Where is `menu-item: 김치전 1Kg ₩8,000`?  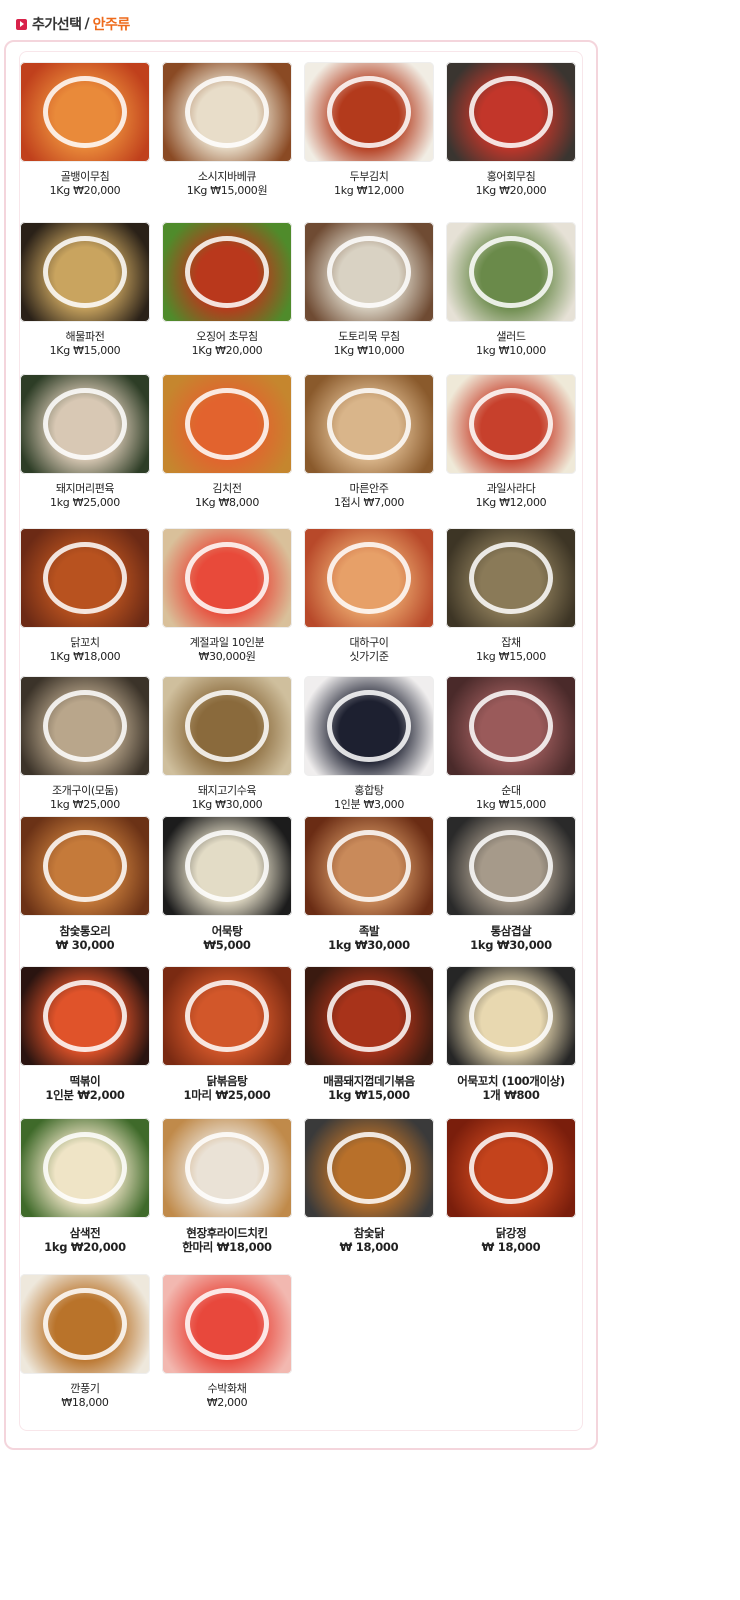
menu-item: 김치전 1Kg ₩8,000 is located at coordinates (227, 442).